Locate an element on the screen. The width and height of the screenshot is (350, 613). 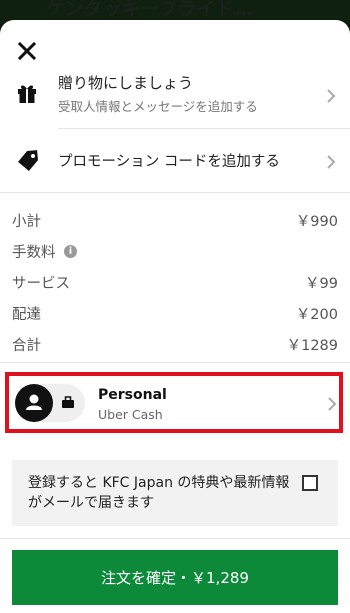
service-value: ￥99 is located at coordinates (321, 284).